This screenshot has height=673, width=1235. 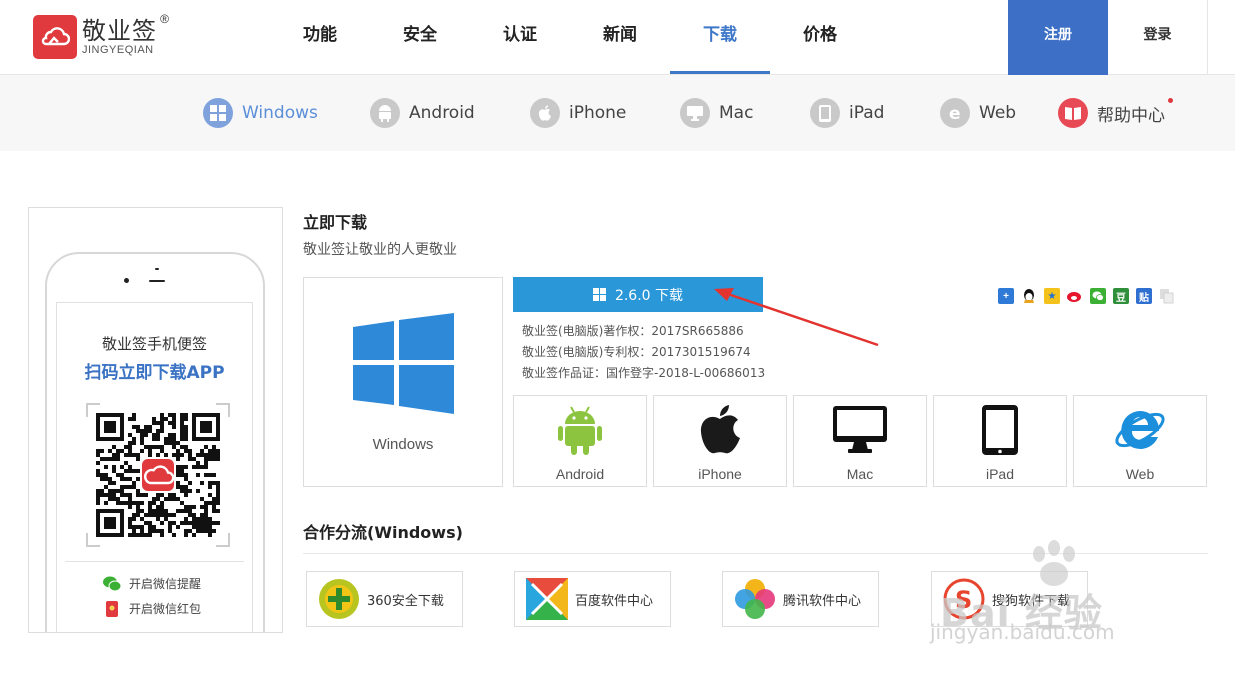 I want to click on os-card-ipad: iPad, so click(x=1000, y=441).